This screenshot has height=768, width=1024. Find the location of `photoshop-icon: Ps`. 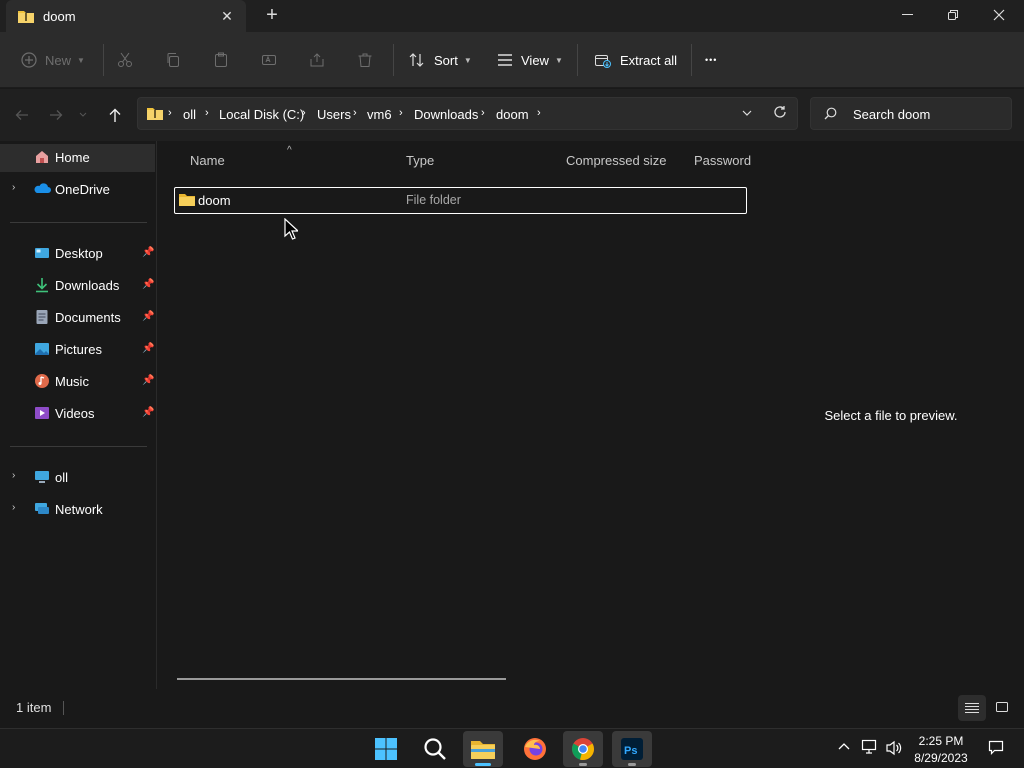

photoshop-icon: Ps is located at coordinates (632, 749).